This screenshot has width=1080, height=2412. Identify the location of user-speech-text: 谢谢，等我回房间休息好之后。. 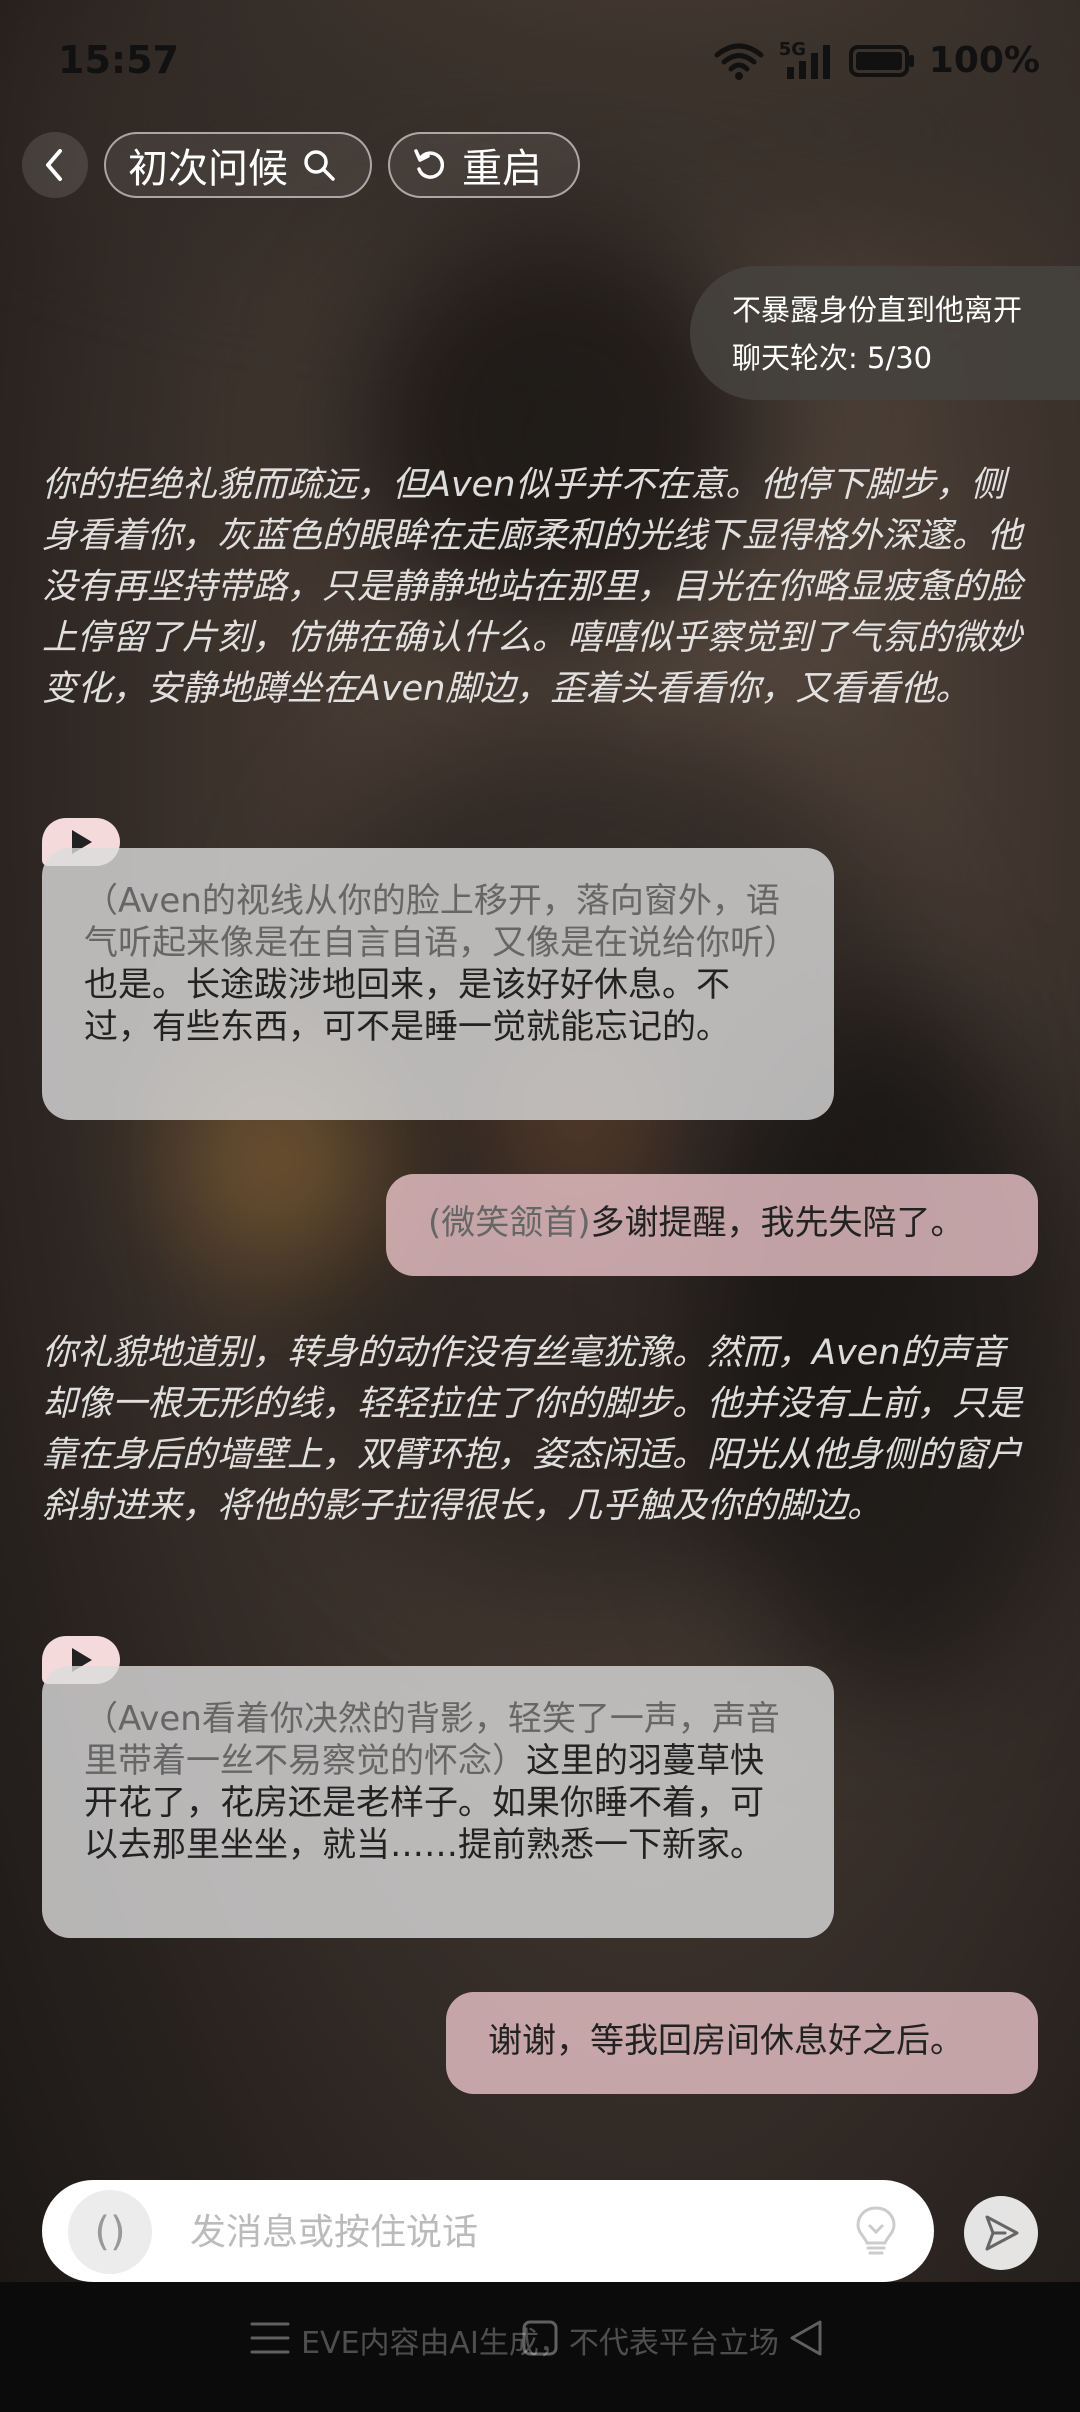
(726, 2041).